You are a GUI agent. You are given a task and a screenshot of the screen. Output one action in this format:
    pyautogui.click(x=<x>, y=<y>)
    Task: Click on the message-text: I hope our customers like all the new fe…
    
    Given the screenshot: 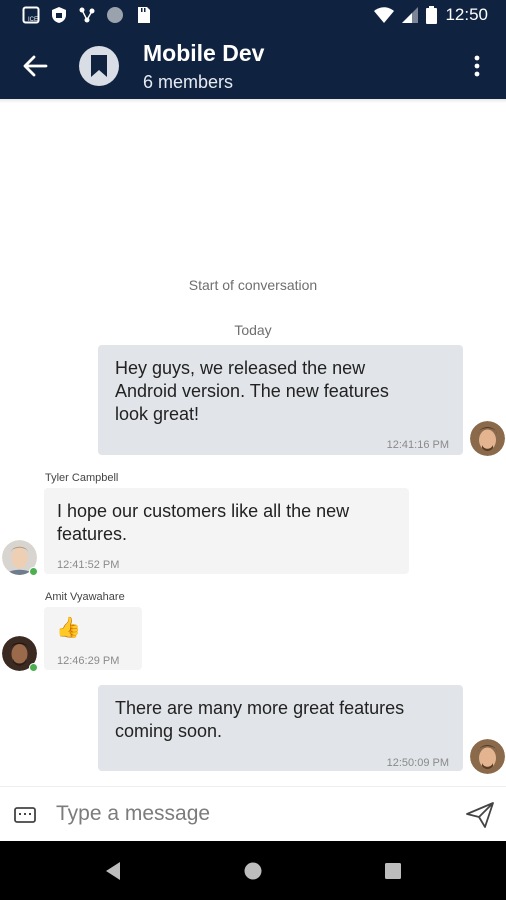 What is the action you would take?
    pyautogui.click(x=229, y=523)
    